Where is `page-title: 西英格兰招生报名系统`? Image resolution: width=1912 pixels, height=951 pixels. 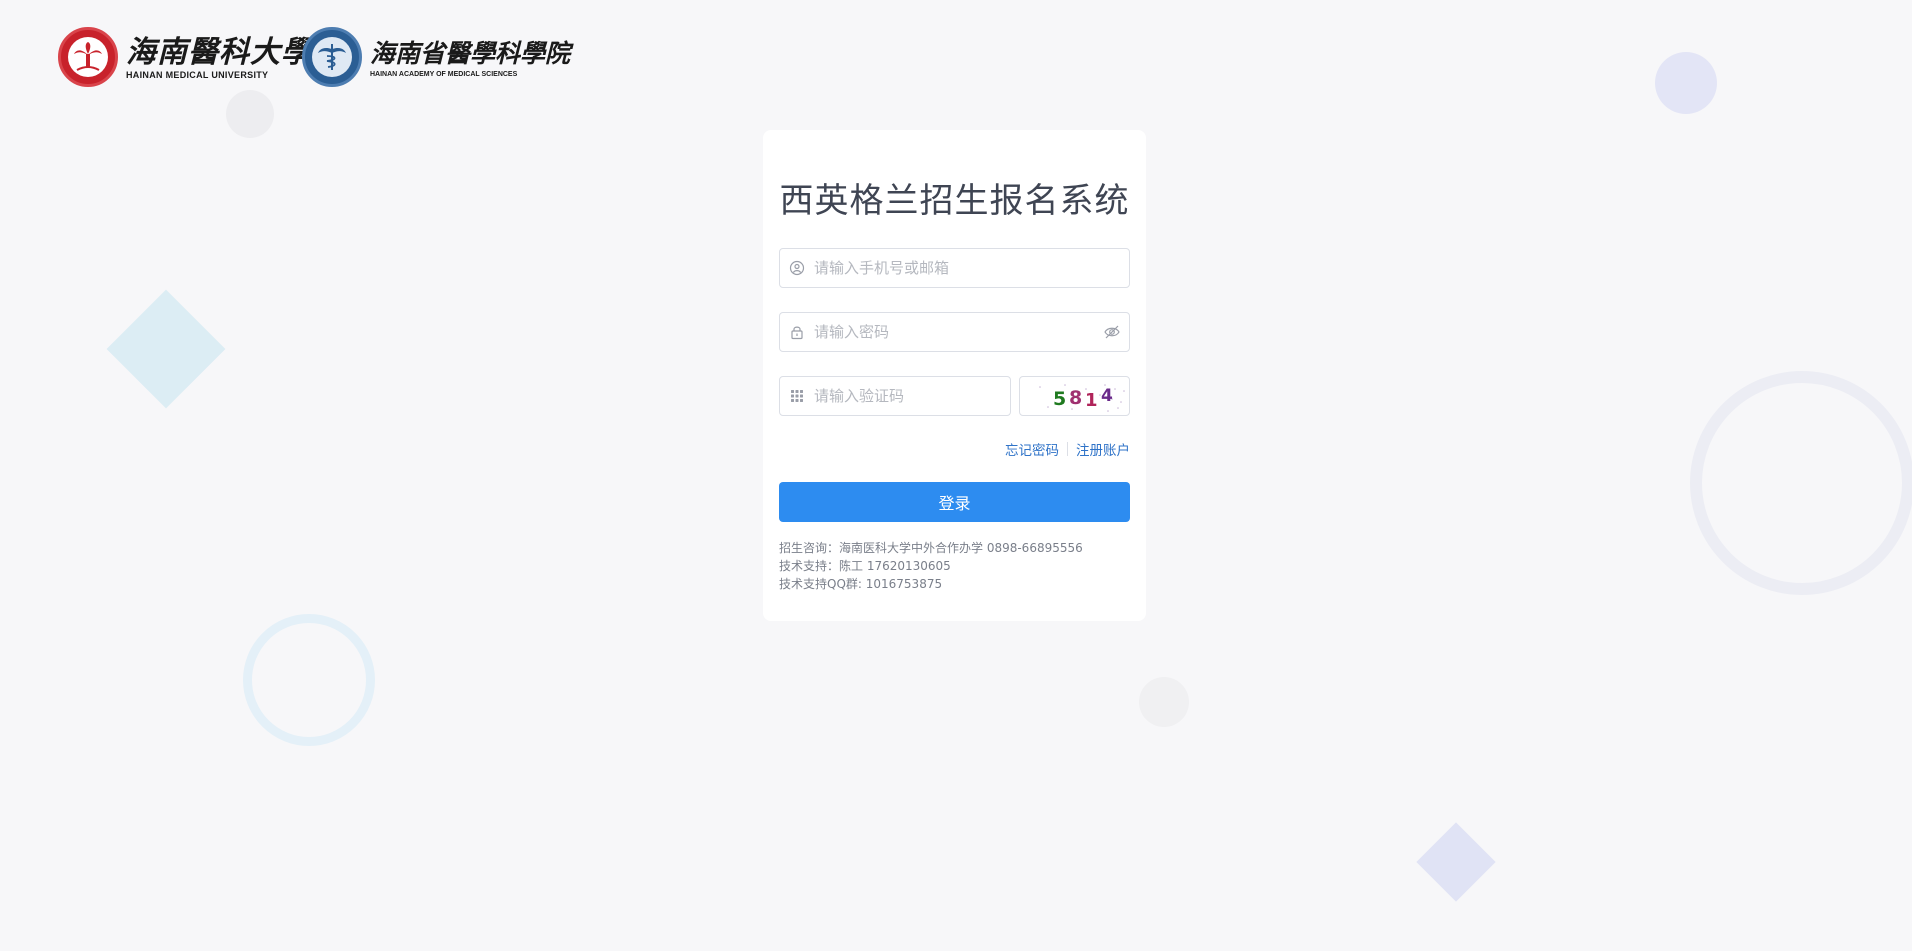
page-title: 西英格兰招生报名系统 is located at coordinates (954, 201).